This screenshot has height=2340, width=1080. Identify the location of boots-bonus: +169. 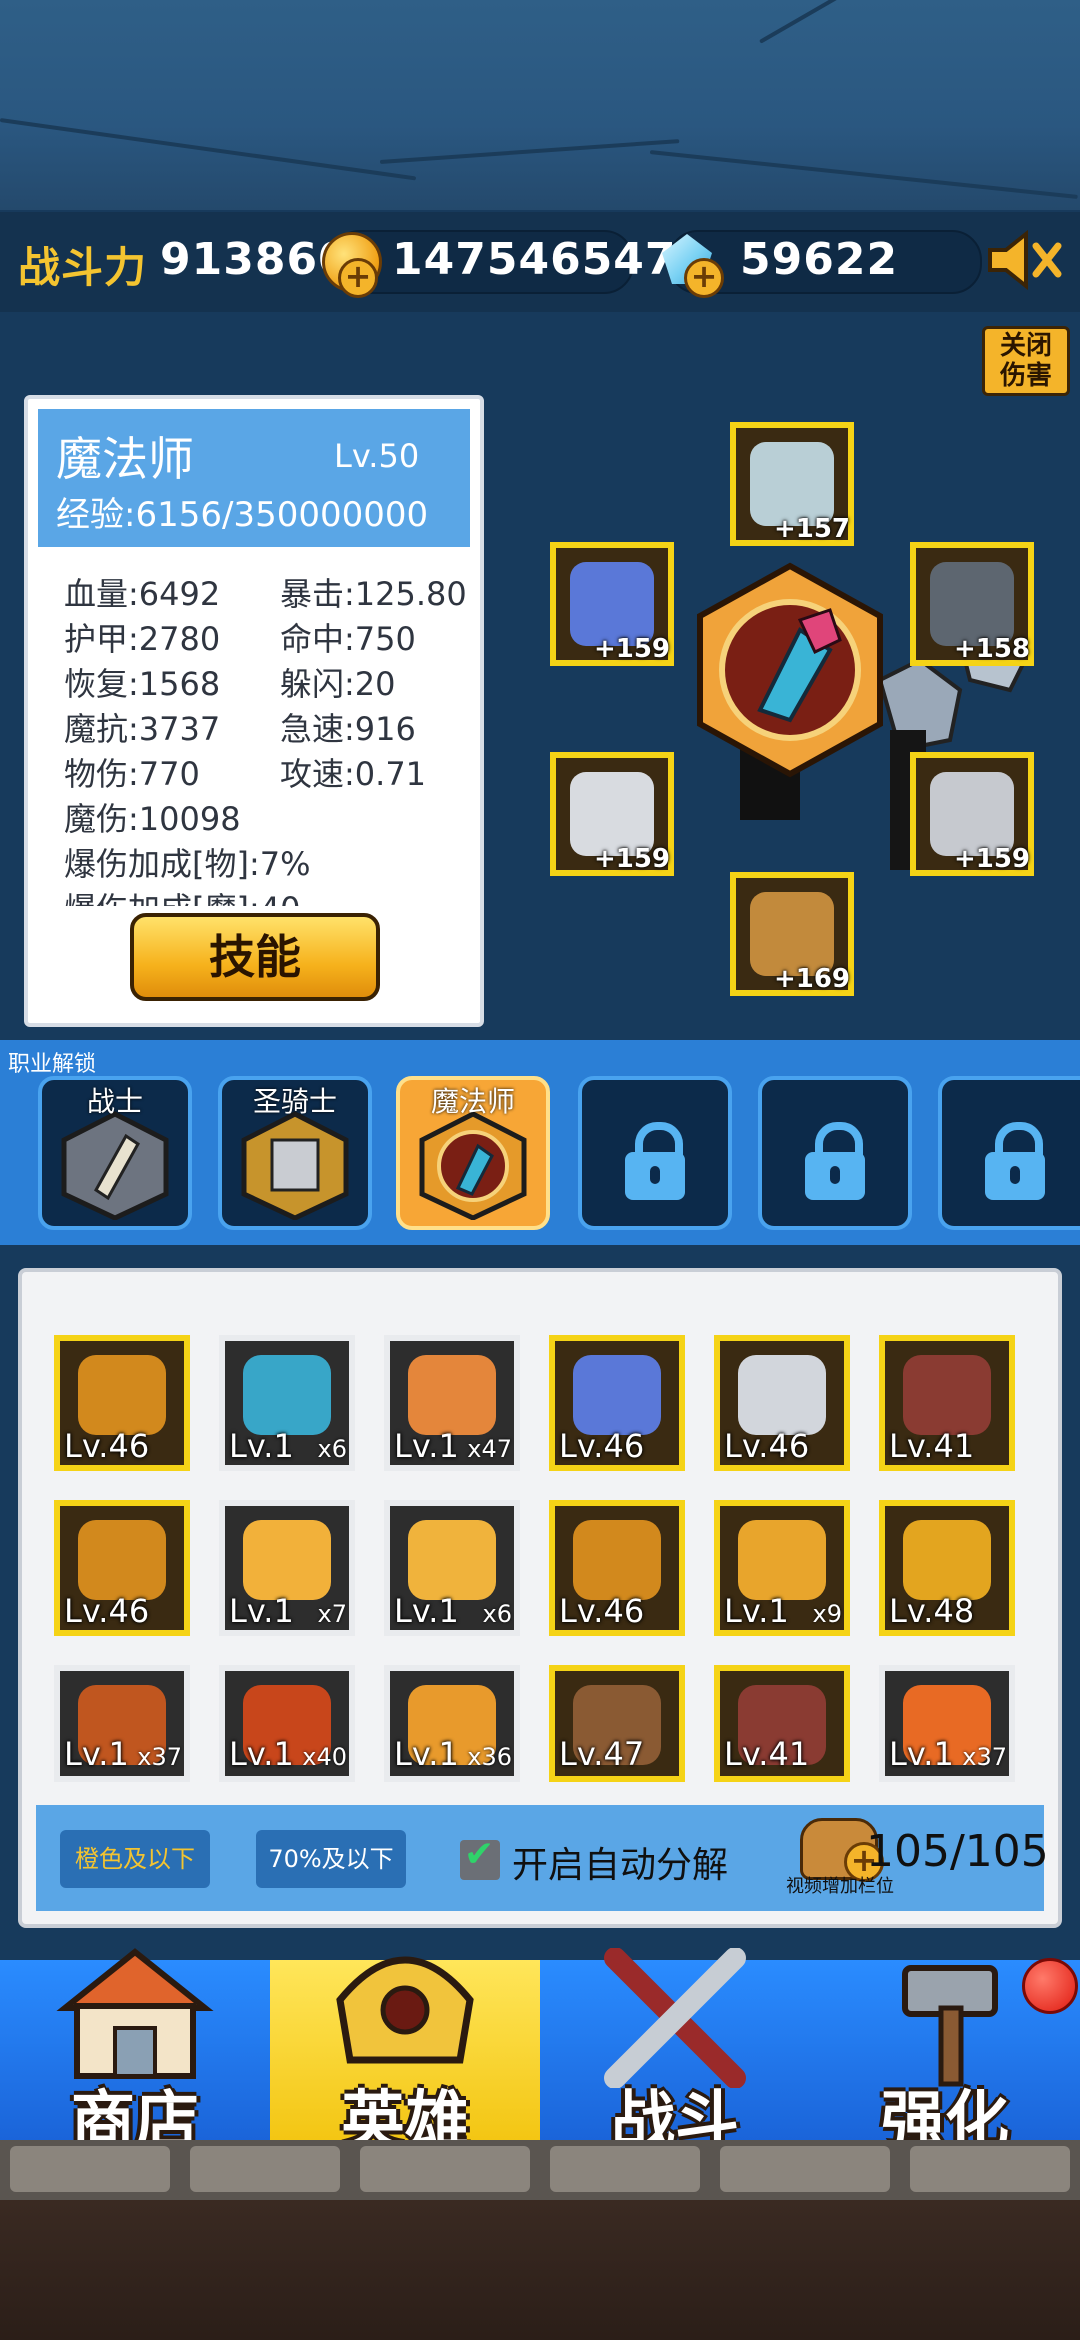
(811, 979).